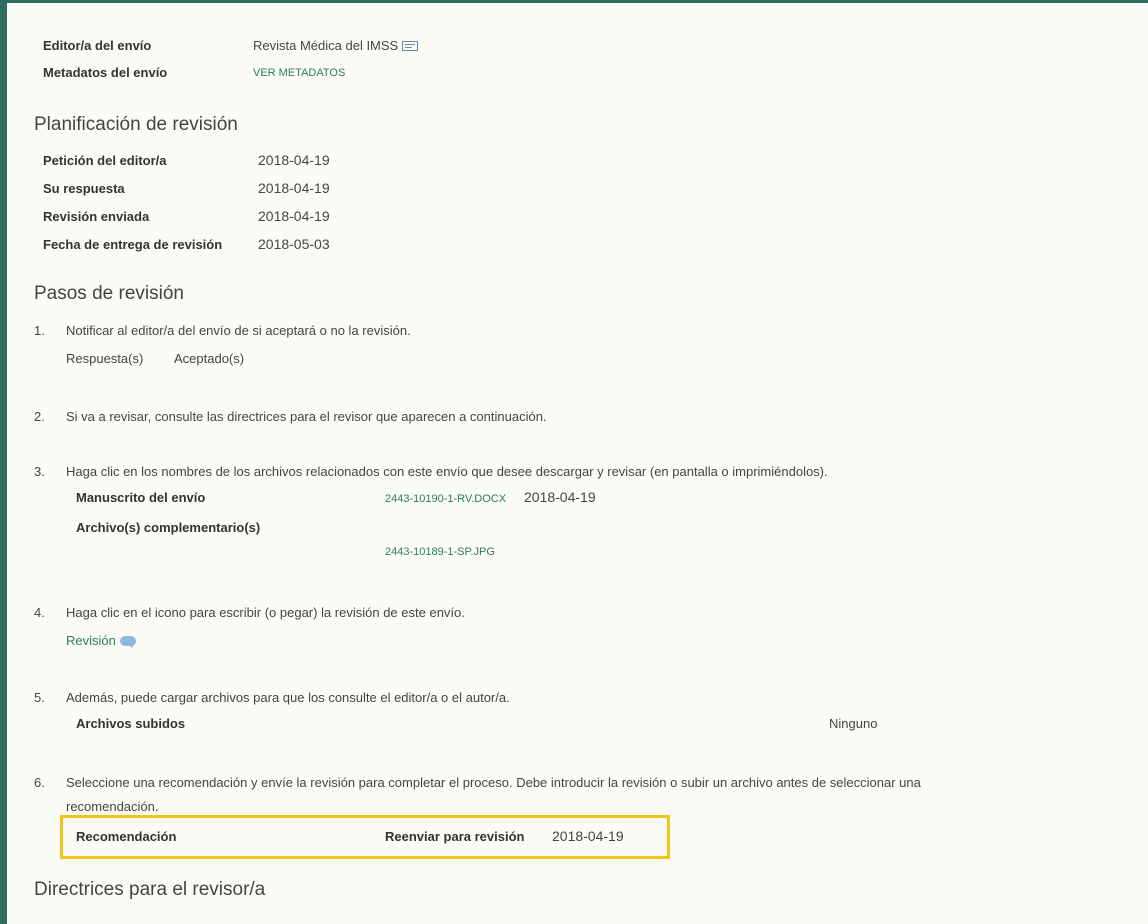 Image resolution: width=1148 pixels, height=924 pixels. Describe the element at coordinates (294, 160) in the screenshot. I see `peticion-value: 2018-04-19` at that location.